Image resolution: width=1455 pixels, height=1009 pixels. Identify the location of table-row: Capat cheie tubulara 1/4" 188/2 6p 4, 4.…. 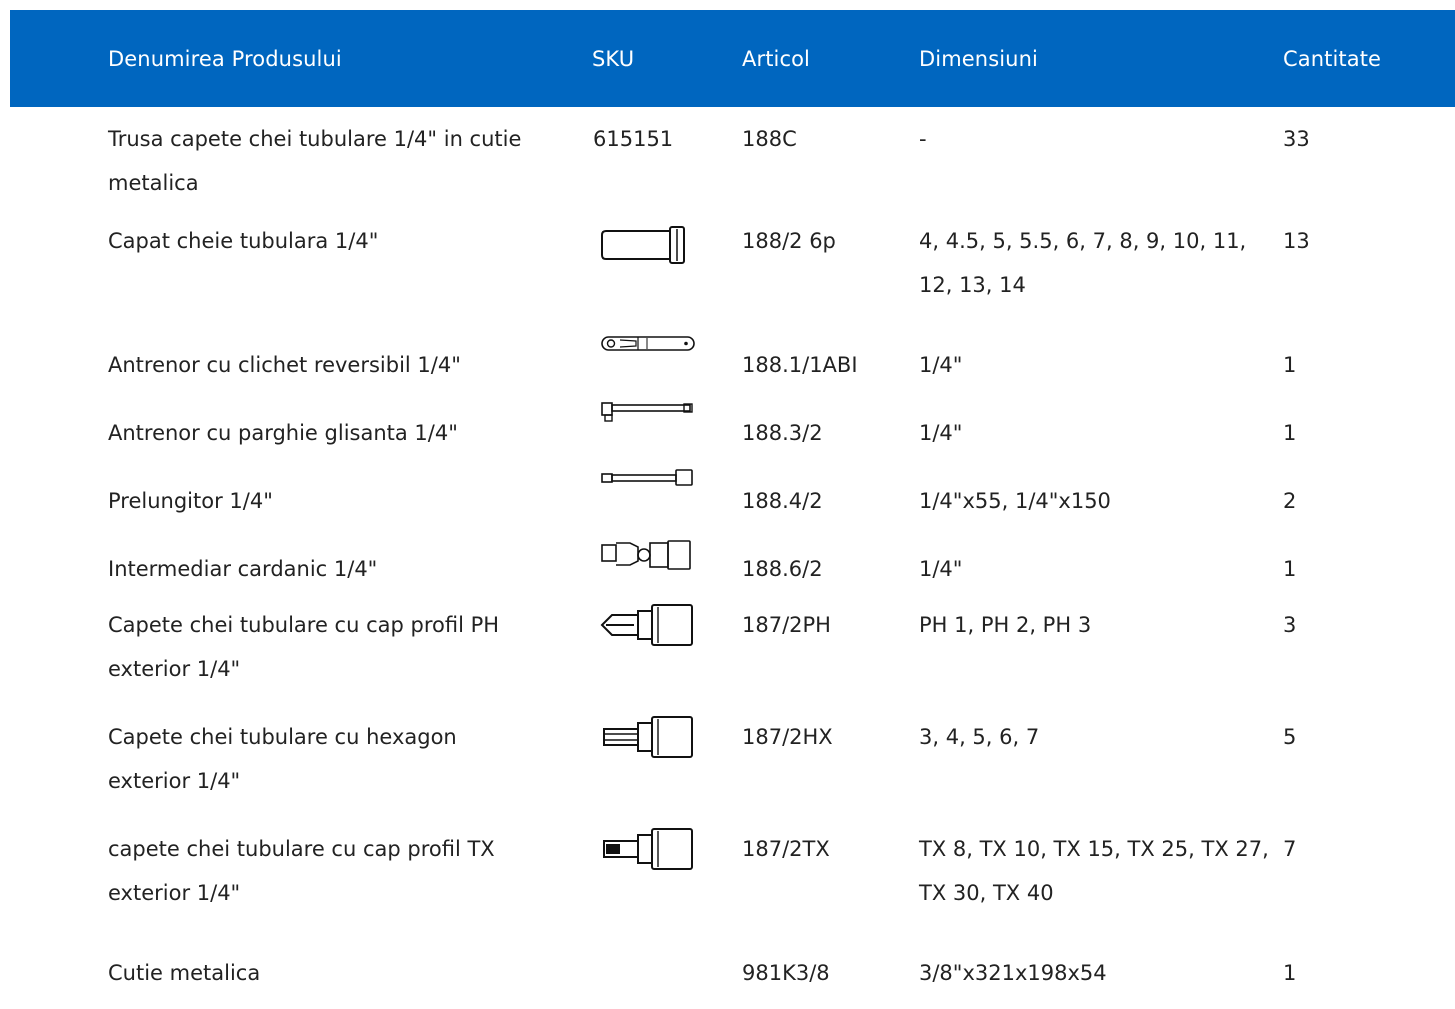
(732, 275).